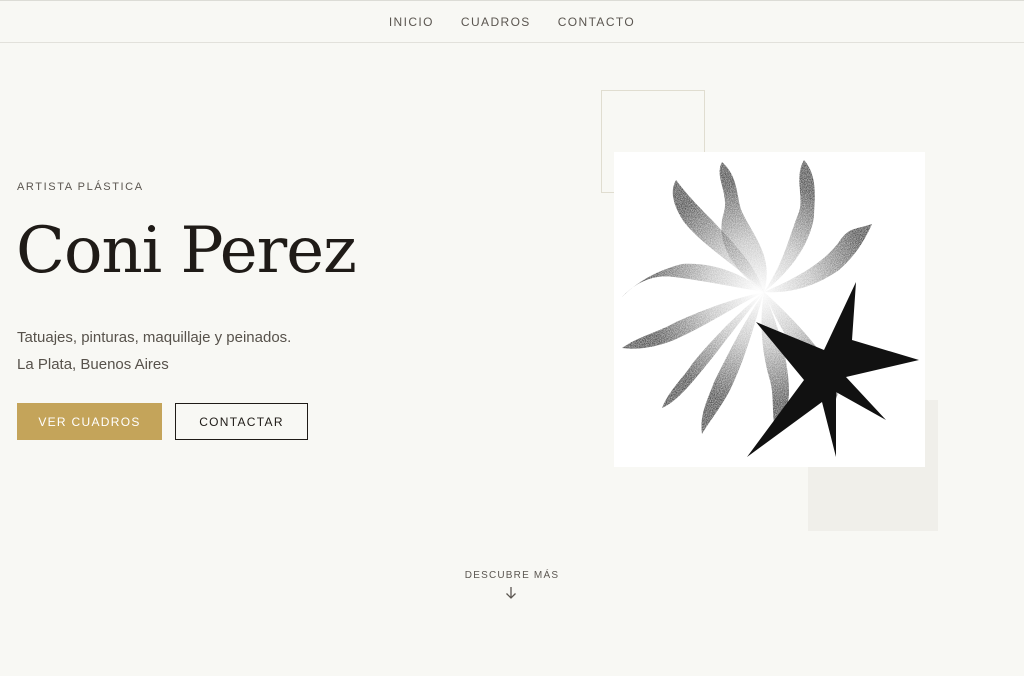 This screenshot has height=676, width=1024. What do you see at coordinates (80, 187) in the screenshot?
I see `hero-eyebrow: ARTISTA PLÁSTICA` at bounding box center [80, 187].